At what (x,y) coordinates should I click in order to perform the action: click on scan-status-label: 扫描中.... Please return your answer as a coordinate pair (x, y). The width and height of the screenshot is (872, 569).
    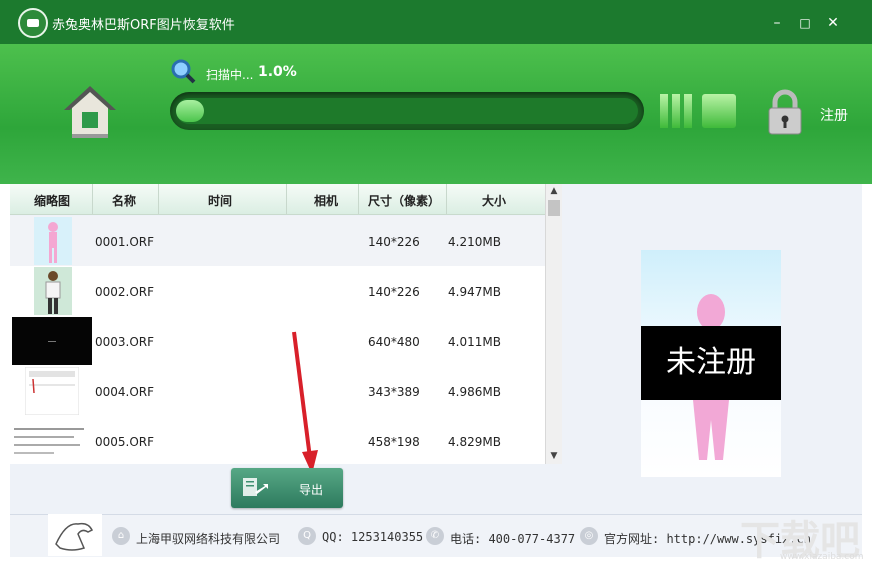
    Looking at the image, I should click on (230, 75).